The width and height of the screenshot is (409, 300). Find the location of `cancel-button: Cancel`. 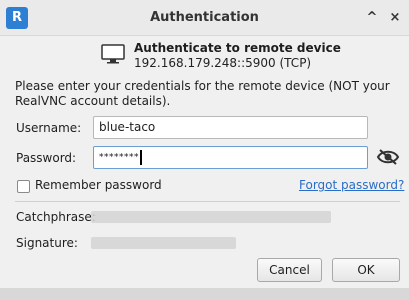

cancel-button: Cancel is located at coordinates (289, 270).